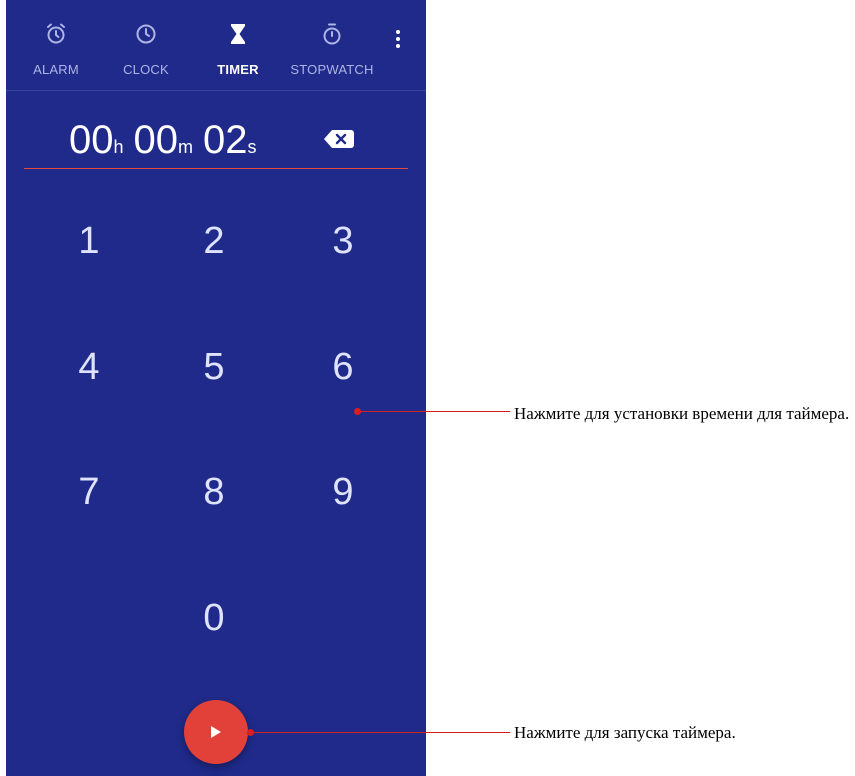 The image size is (855, 776). What do you see at coordinates (332, 69) in the screenshot?
I see `tab-stopwatch-label: STOPWATCH` at bounding box center [332, 69].